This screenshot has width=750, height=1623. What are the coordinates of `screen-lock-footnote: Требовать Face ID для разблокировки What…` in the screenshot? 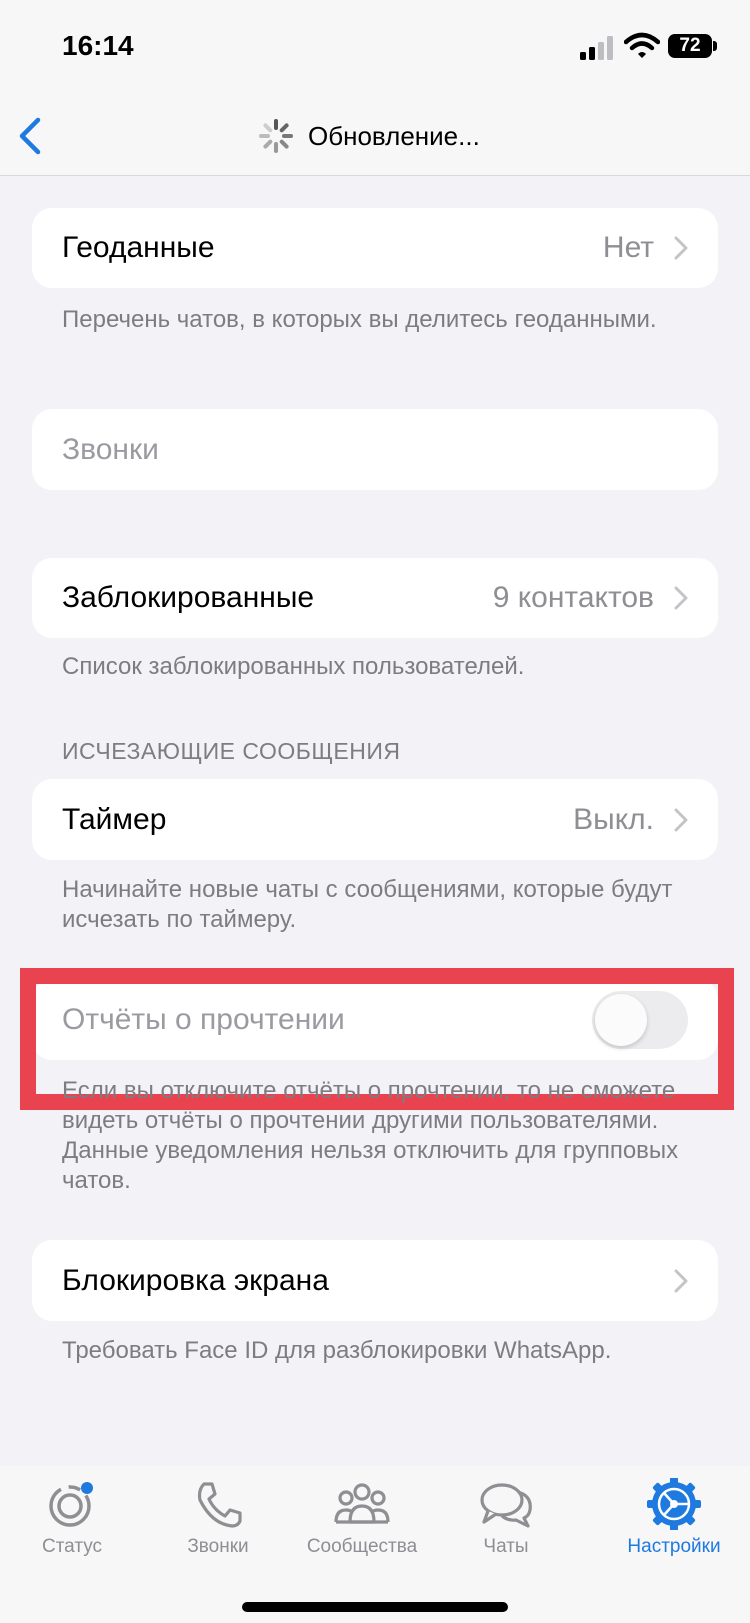 It's located at (337, 1350).